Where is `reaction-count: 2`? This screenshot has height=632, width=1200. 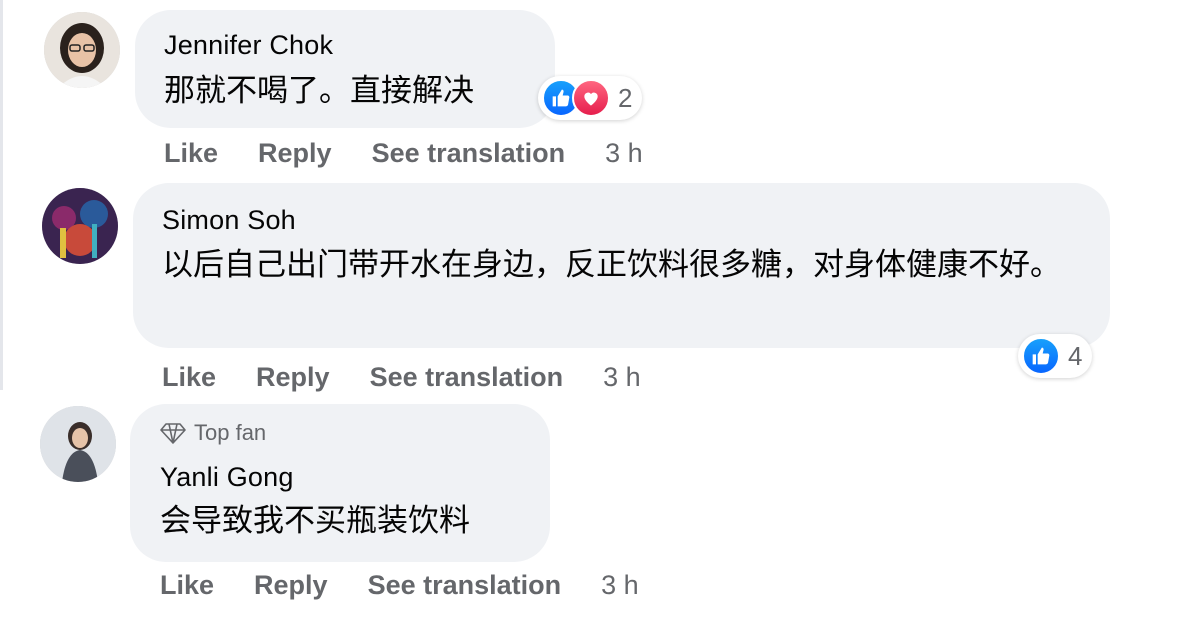 reaction-count: 2 is located at coordinates (625, 97).